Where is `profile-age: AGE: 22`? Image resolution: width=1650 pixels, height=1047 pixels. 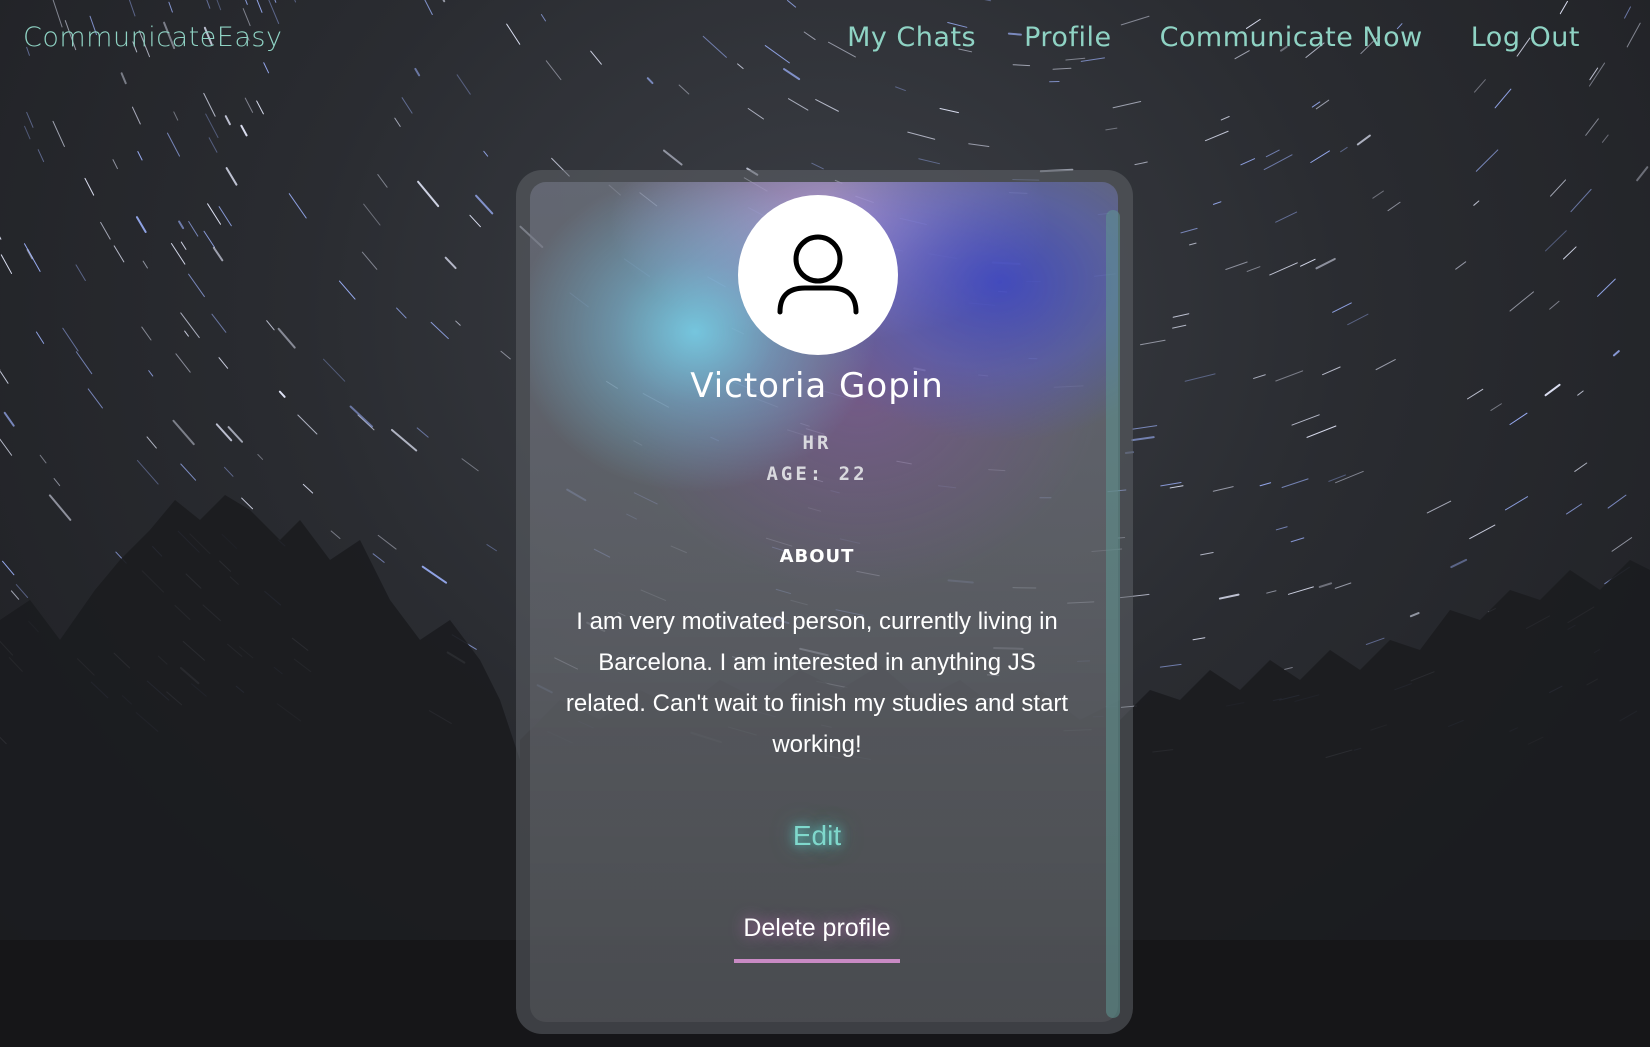 profile-age: AGE: 22 is located at coordinates (817, 474).